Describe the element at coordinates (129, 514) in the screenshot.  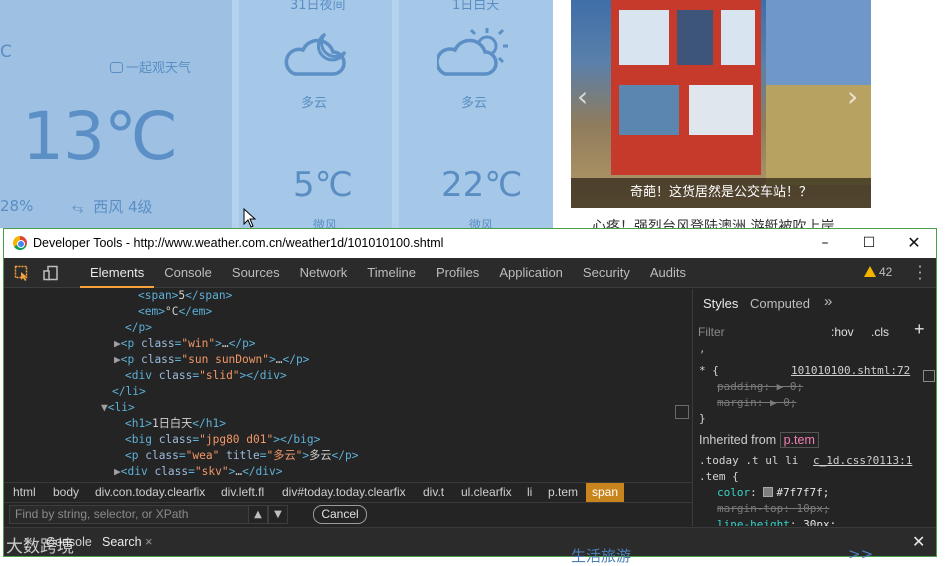
I see `find-input: Find by string, selector, or XPath` at that location.